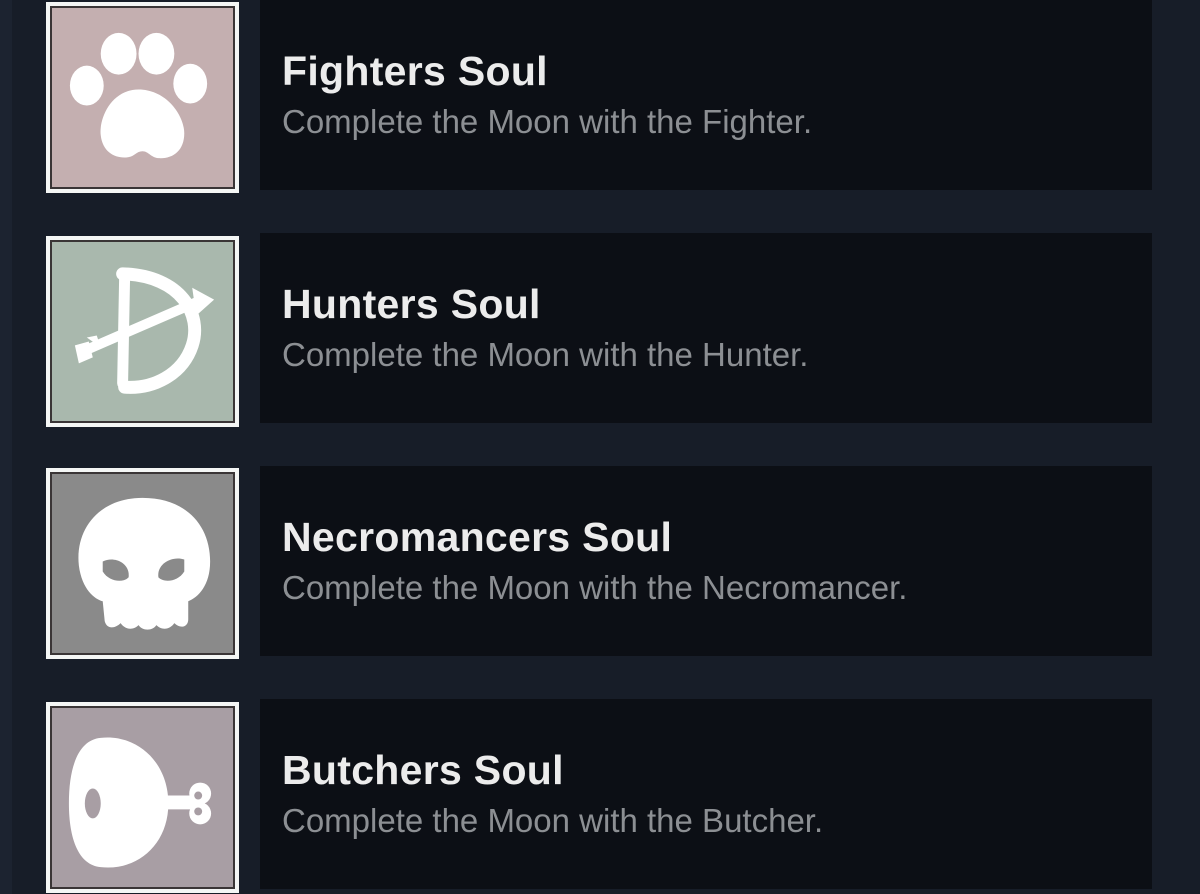  I want to click on achievement-description: Complete the Moon with the Hunter., so click(545, 354).